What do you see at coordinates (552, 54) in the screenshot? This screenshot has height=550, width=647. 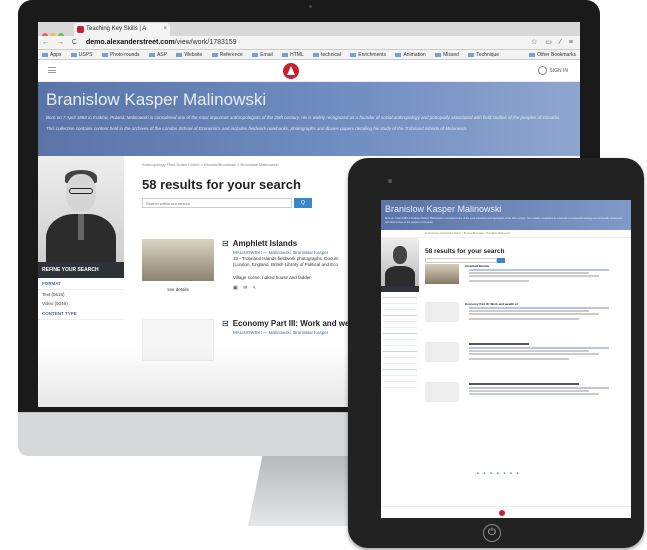 I see `other-bookmarks: Other Bookmarks` at bounding box center [552, 54].